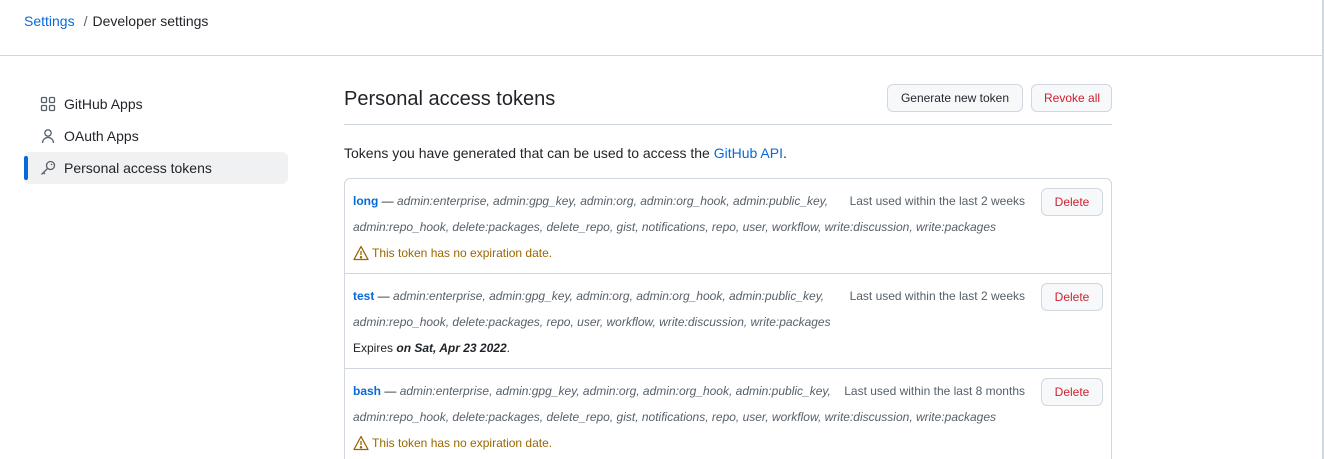 Image resolution: width=1324 pixels, height=459 pixels. Describe the element at coordinates (508, 348) in the screenshot. I see `expires-end: .` at that location.